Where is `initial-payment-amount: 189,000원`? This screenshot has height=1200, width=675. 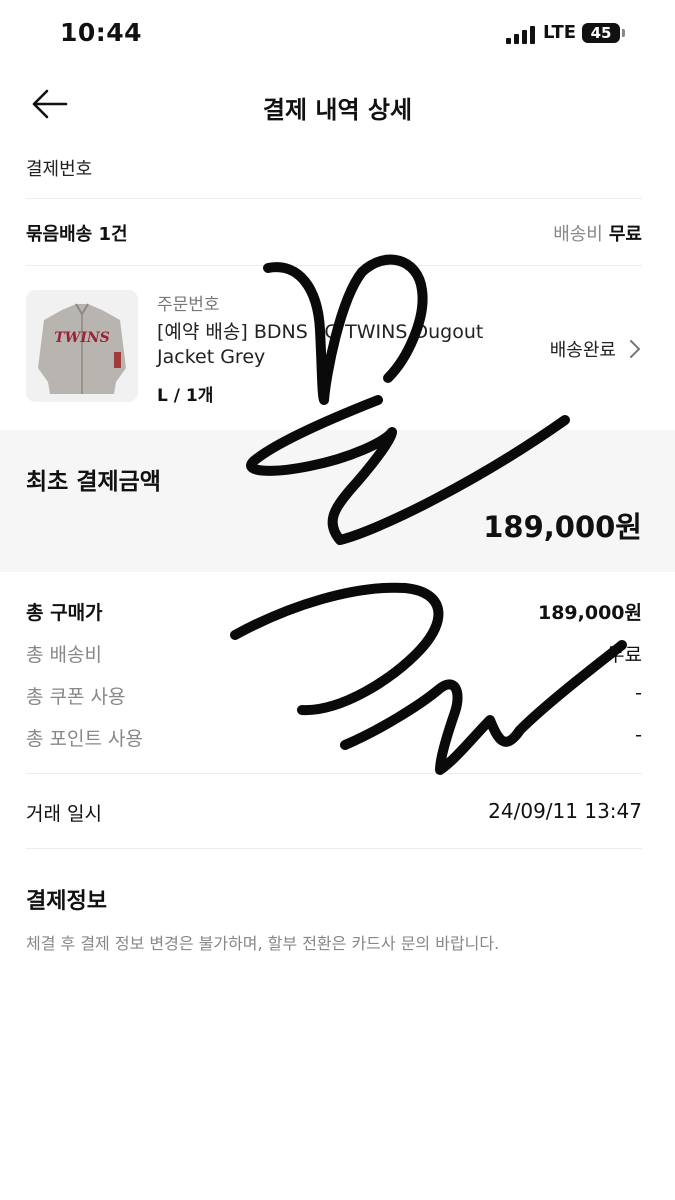 initial-payment-amount: 189,000원 is located at coordinates (562, 527).